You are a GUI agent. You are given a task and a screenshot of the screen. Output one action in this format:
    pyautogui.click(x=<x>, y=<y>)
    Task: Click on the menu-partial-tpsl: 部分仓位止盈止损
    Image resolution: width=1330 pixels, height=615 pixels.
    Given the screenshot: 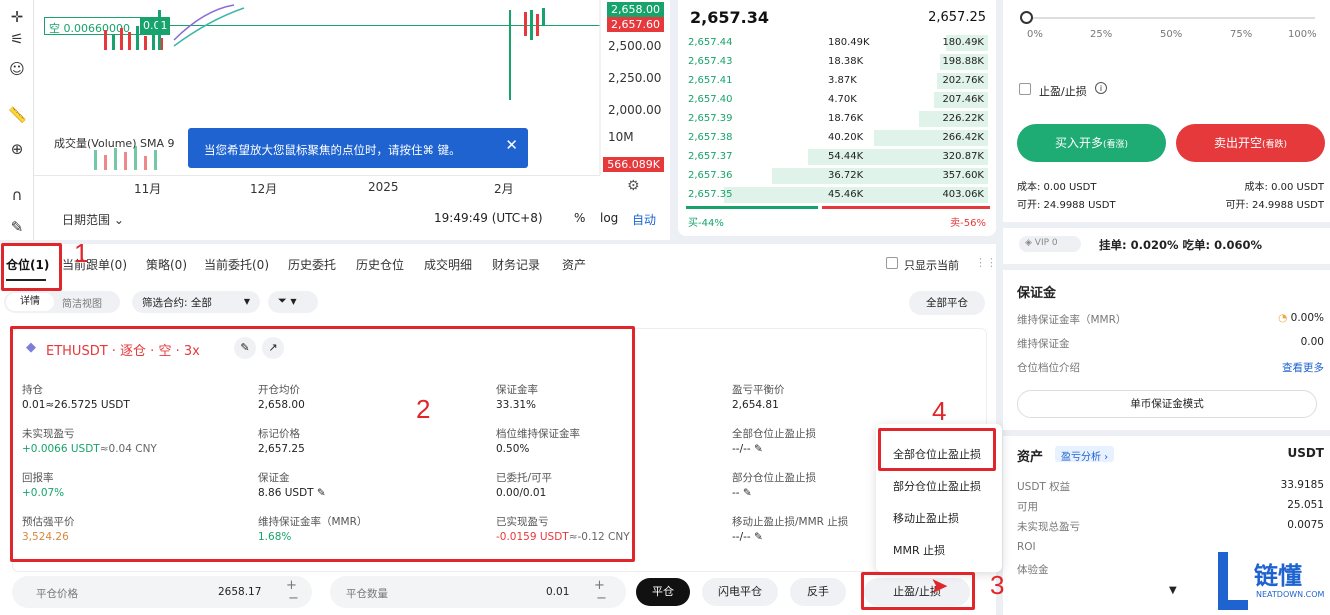 What is the action you would take?
    pyautogui.click(x=937, y=486)
    